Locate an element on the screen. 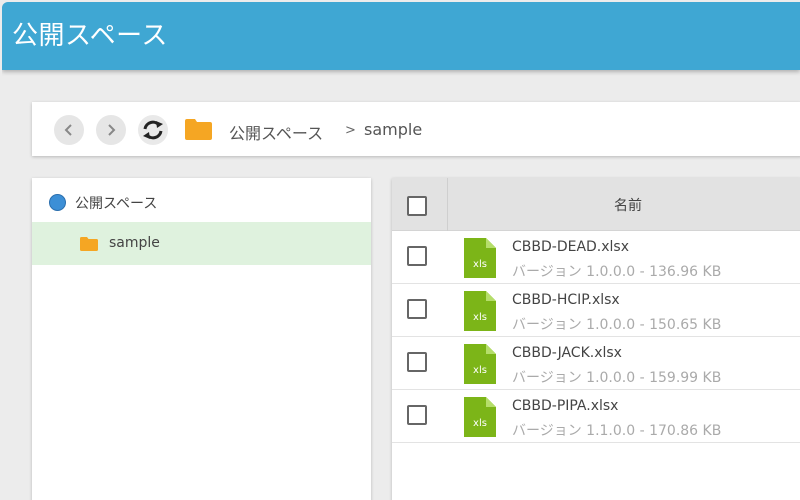  list-header: 名前 is located at coordinates (596, 204).